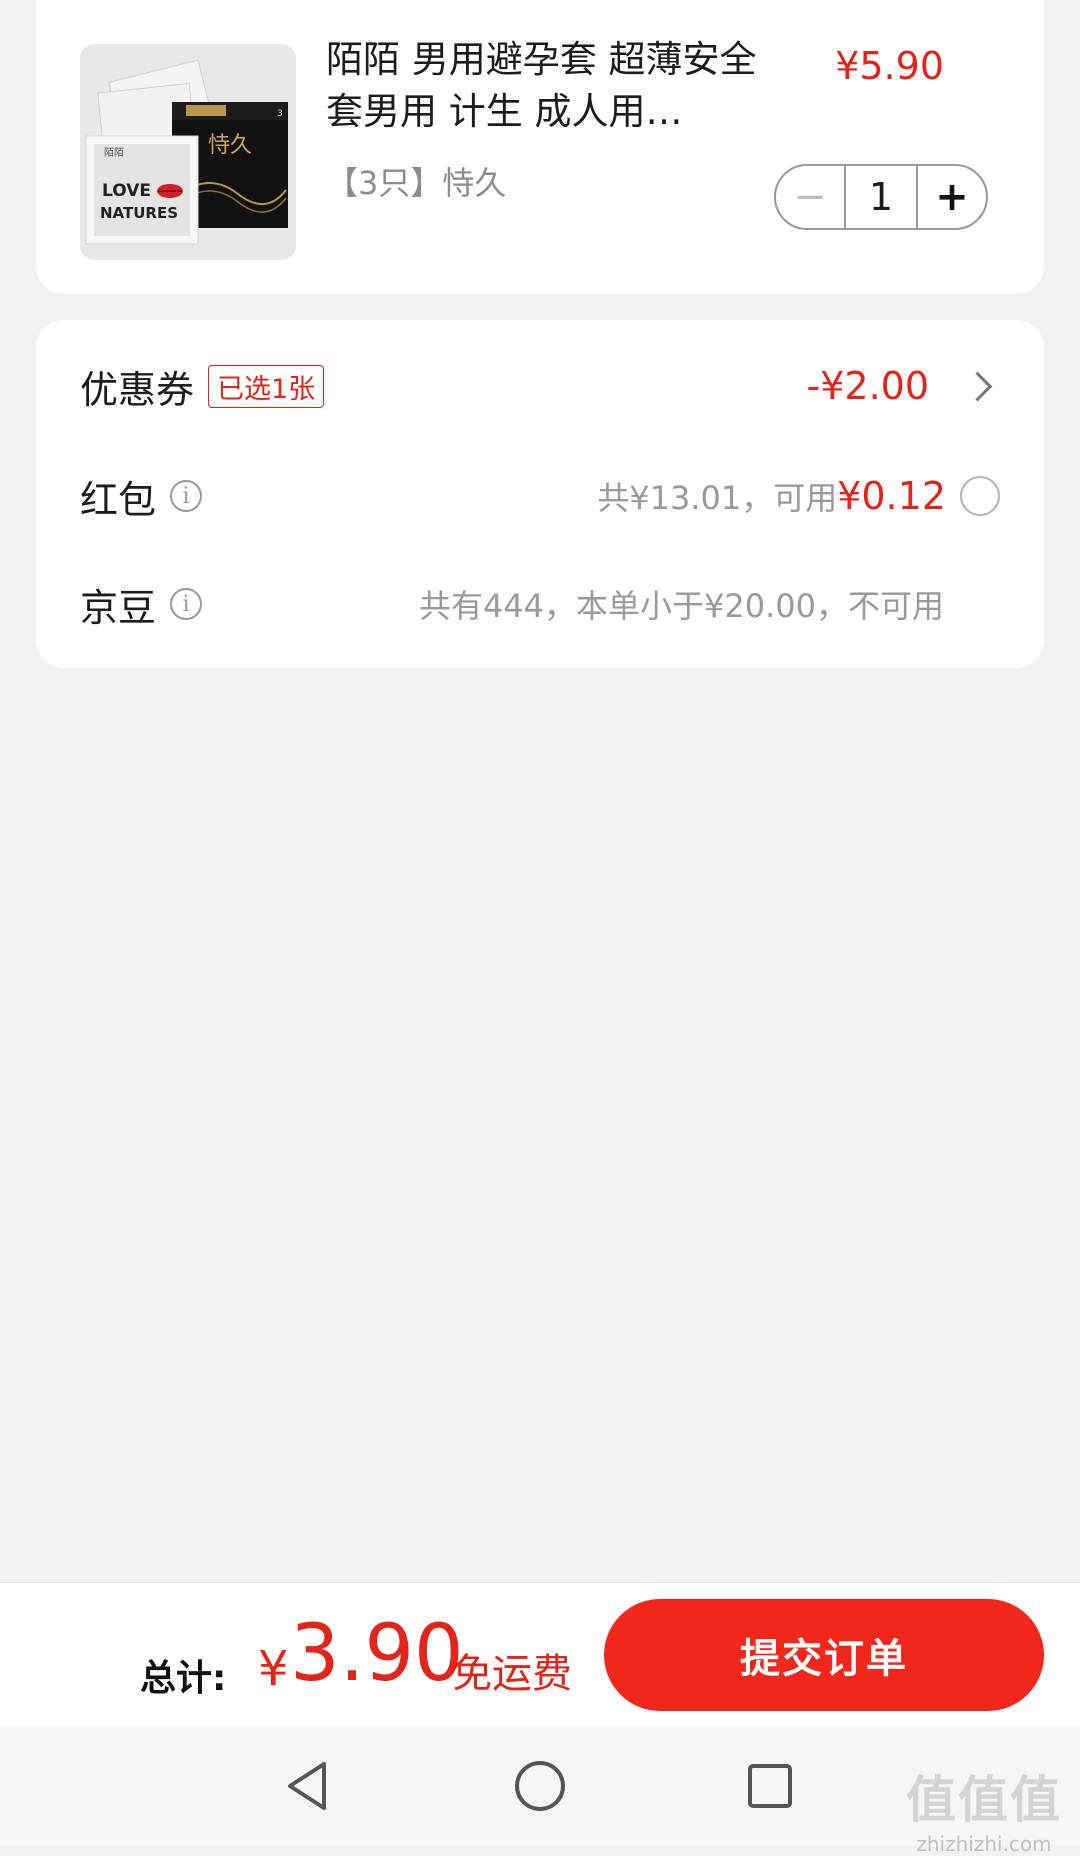  Describe the element at coordinates (273, 1669) in the screenshot. I see `currency-symbol: ¥` at that location.